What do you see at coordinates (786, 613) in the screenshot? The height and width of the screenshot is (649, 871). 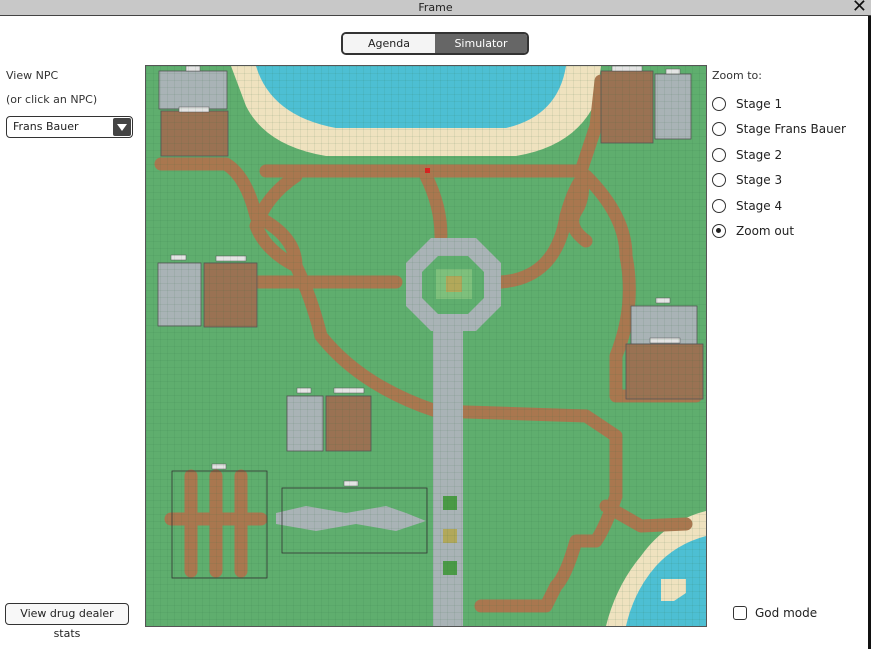 I see `god-mode-label: God mode` at bounding box center [786, 613].